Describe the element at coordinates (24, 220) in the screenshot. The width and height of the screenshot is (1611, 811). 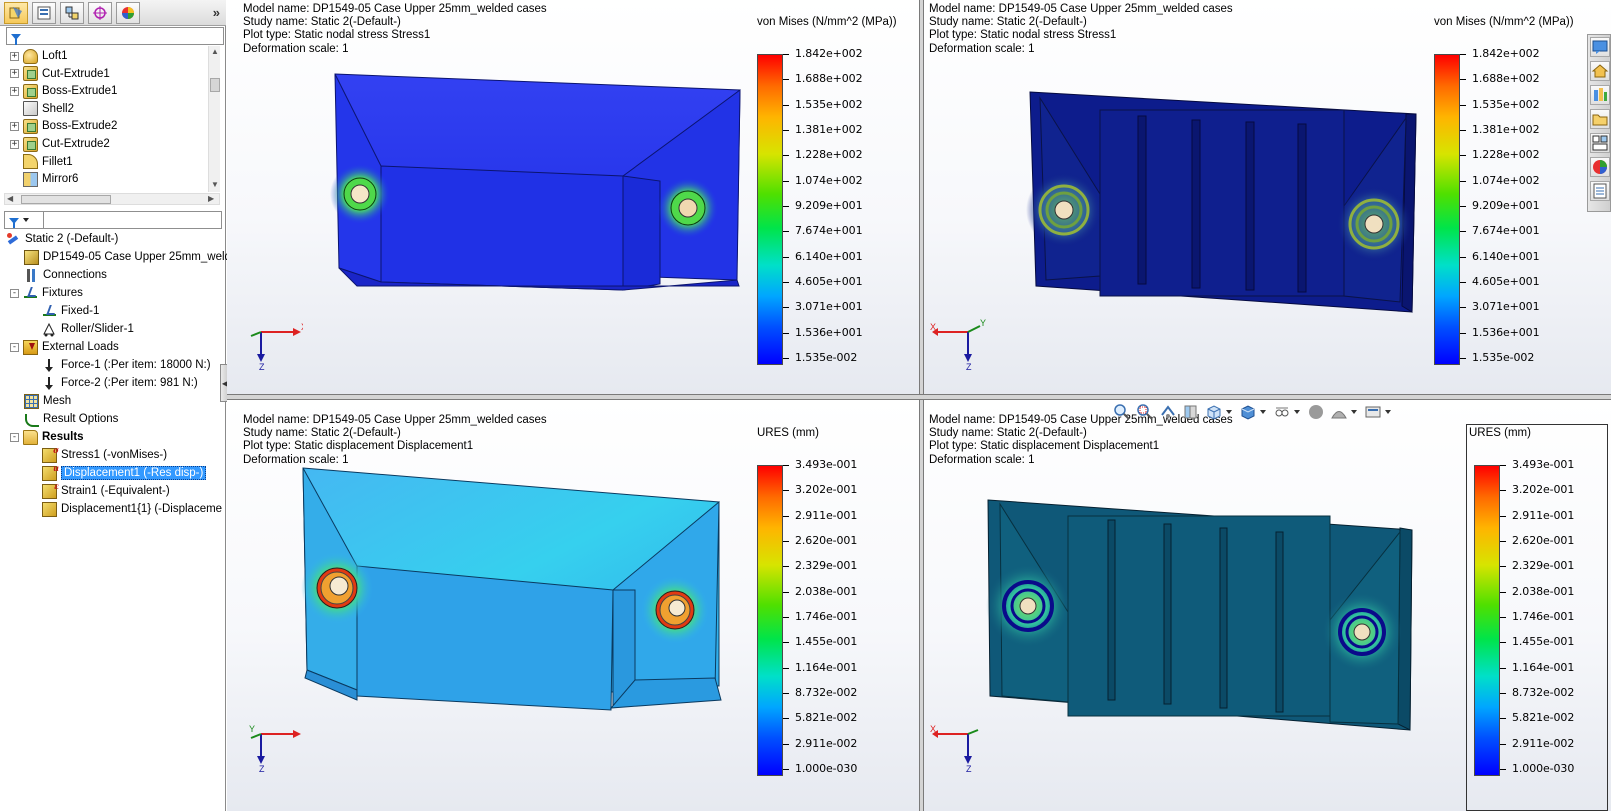
I see `study-filter-dropdown` at that location.